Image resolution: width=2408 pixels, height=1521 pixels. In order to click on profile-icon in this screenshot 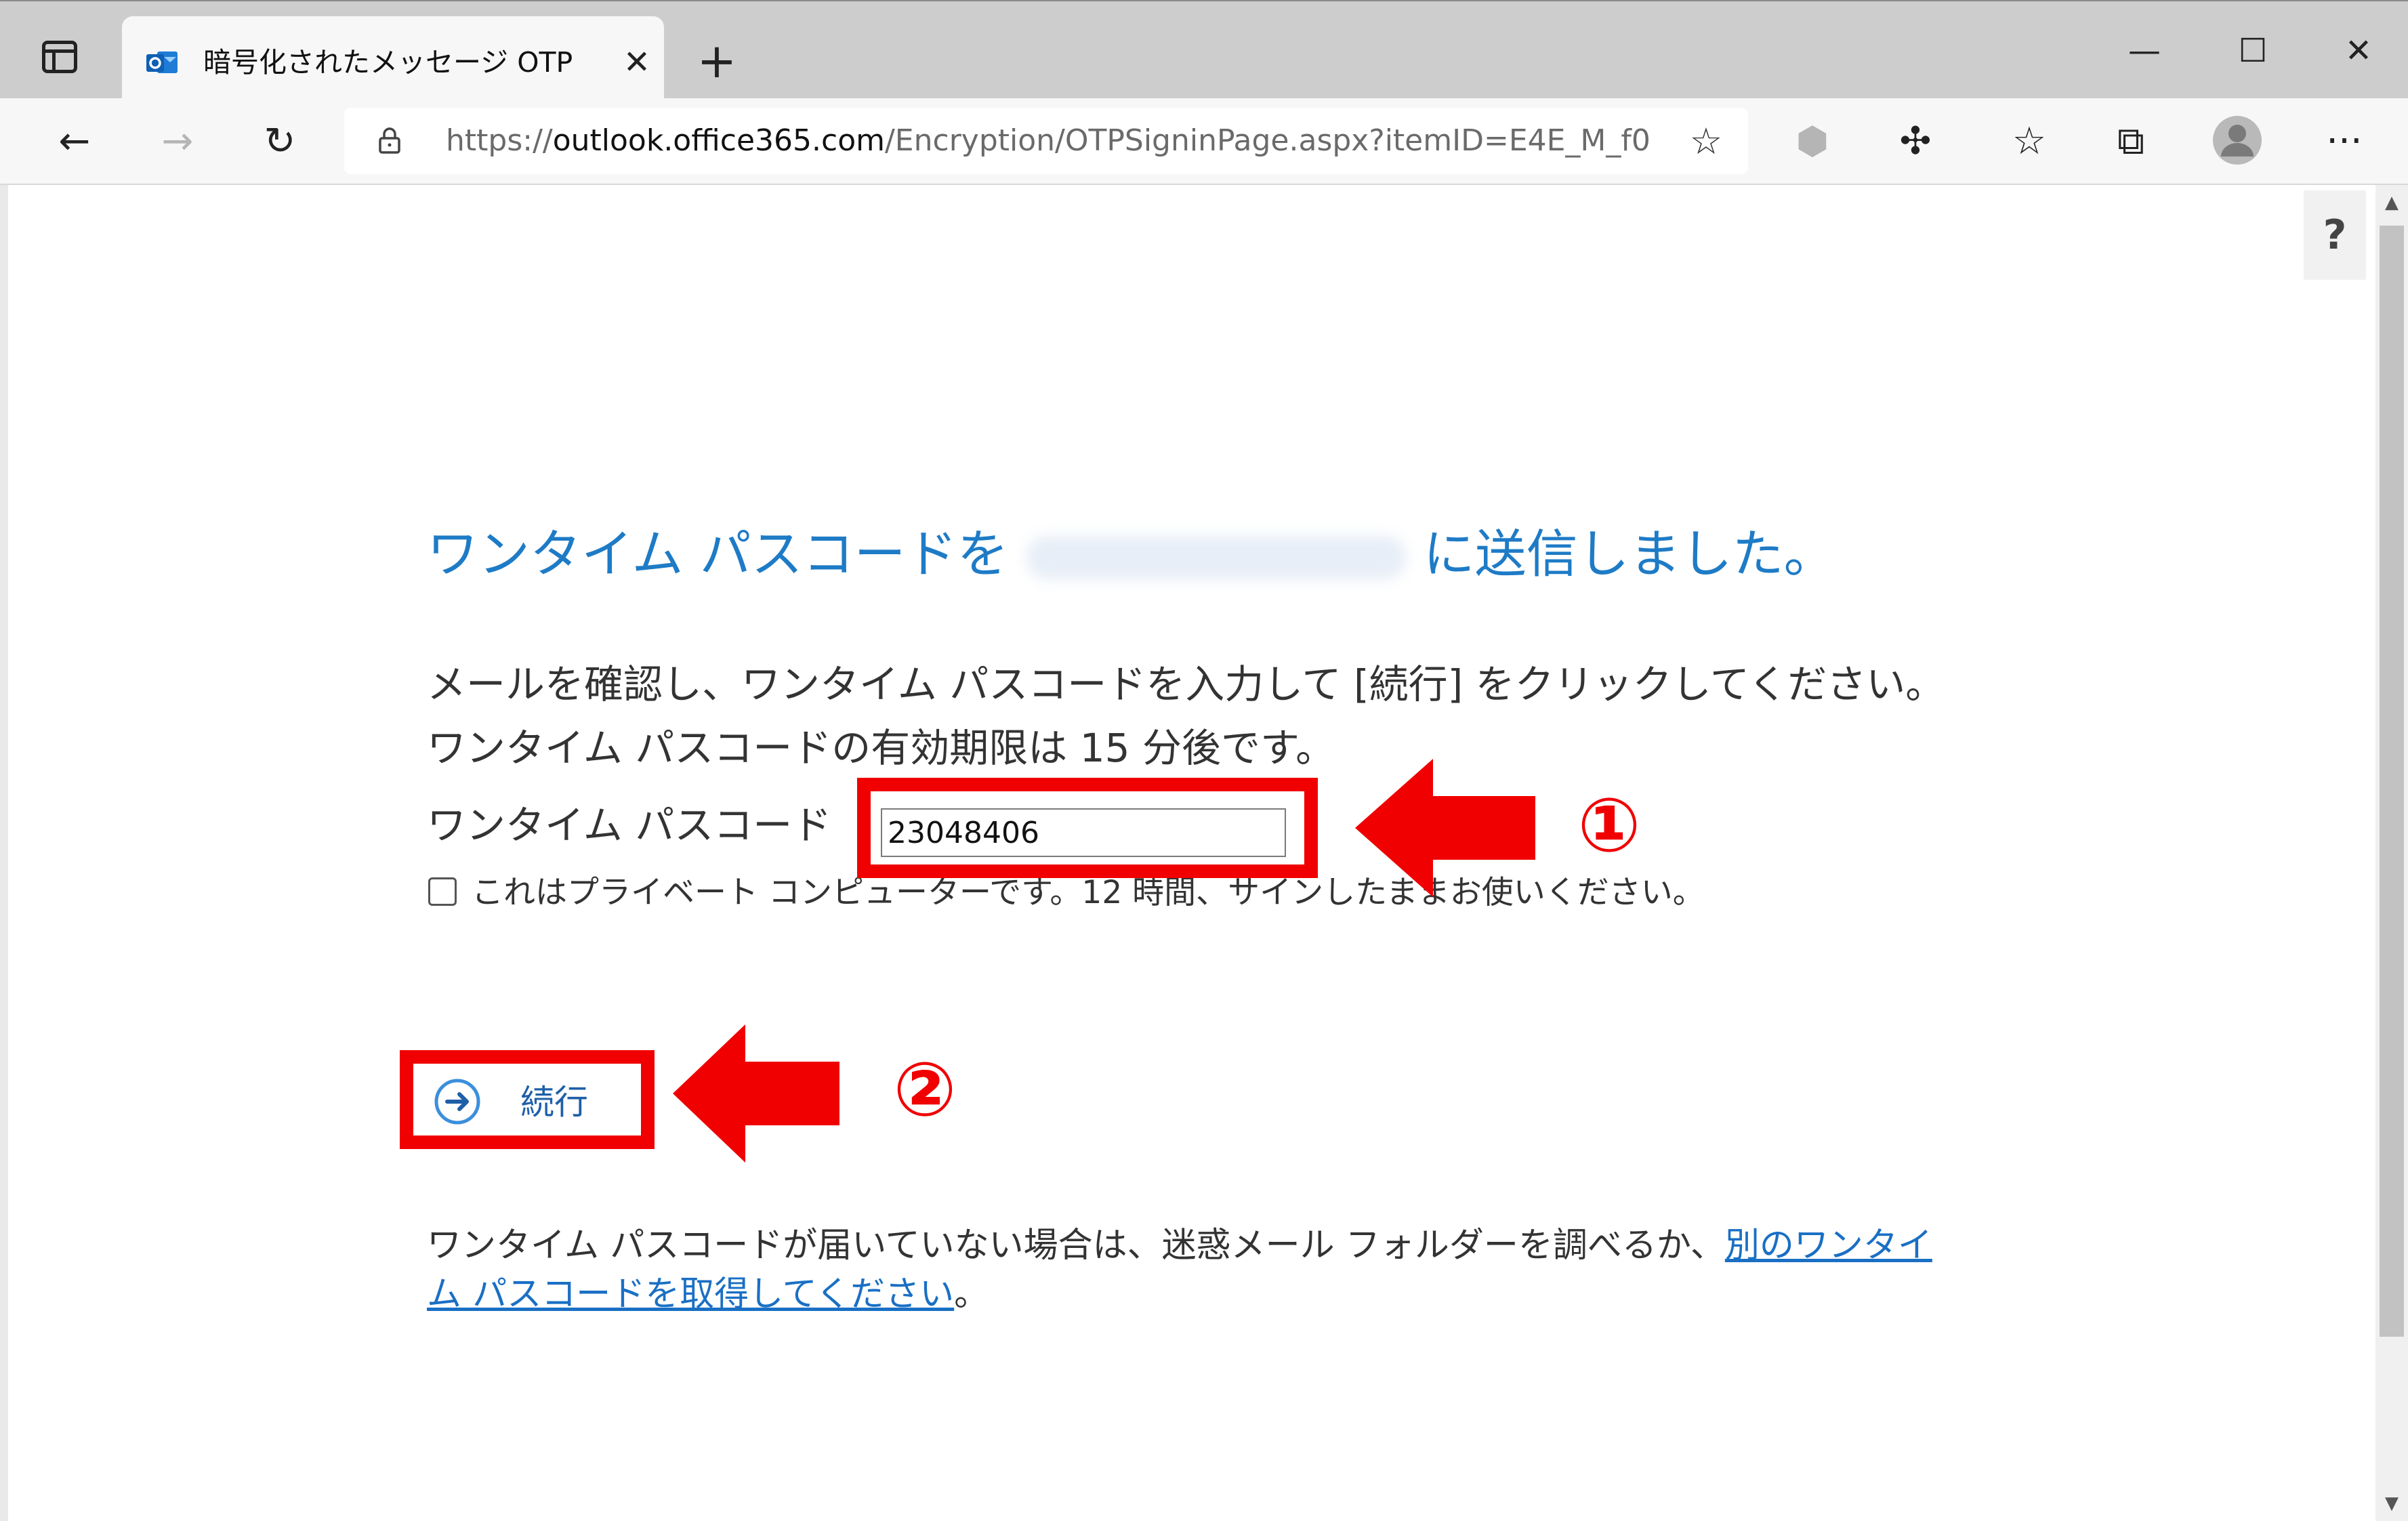, I will do `click(2237, 140)`.